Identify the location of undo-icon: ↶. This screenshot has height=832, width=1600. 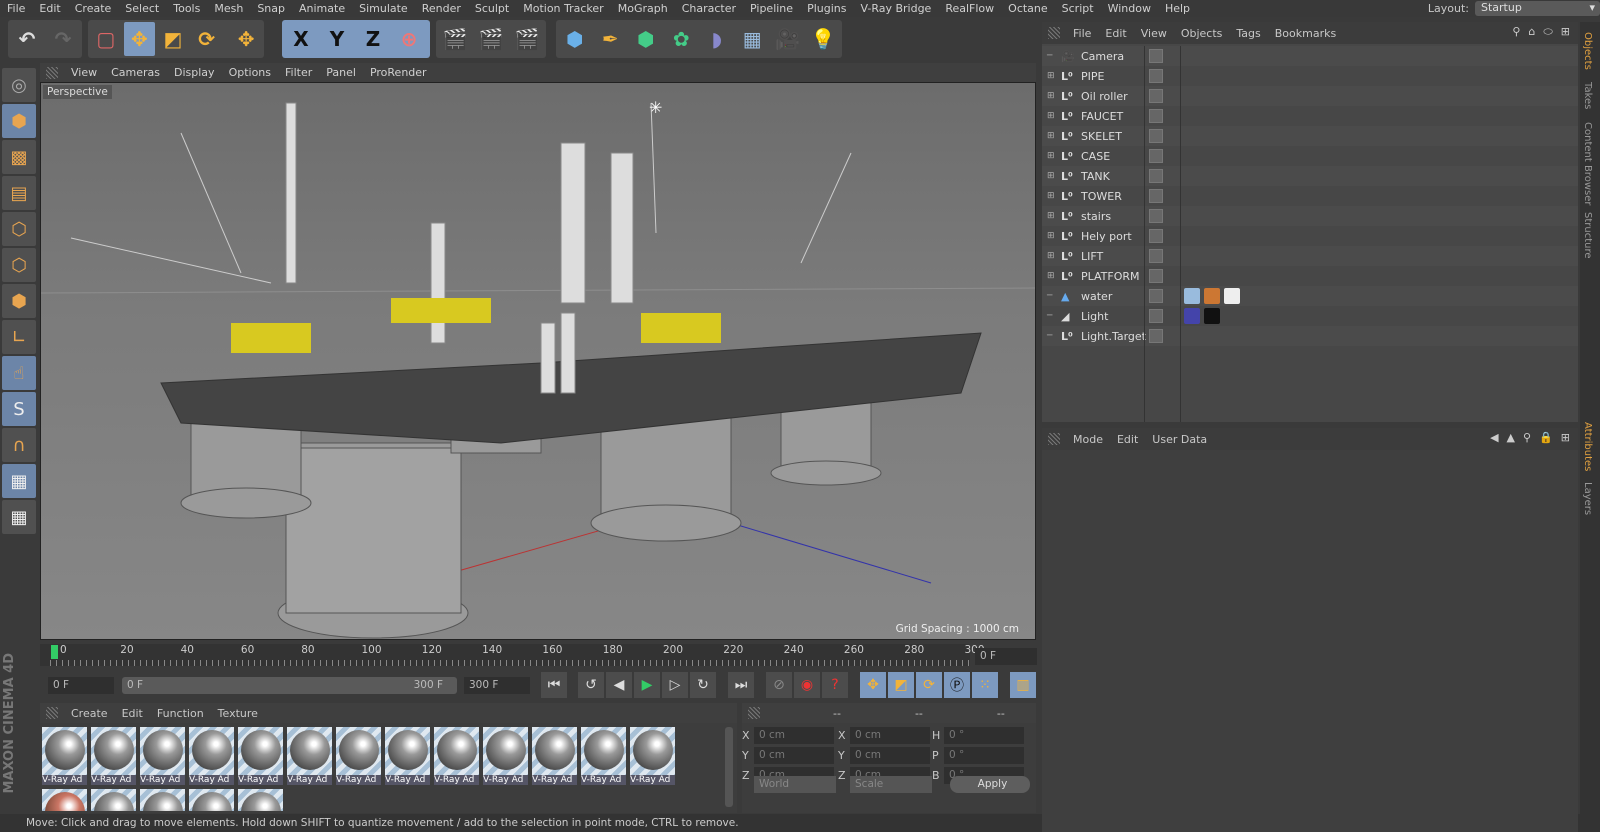
(27, 39).